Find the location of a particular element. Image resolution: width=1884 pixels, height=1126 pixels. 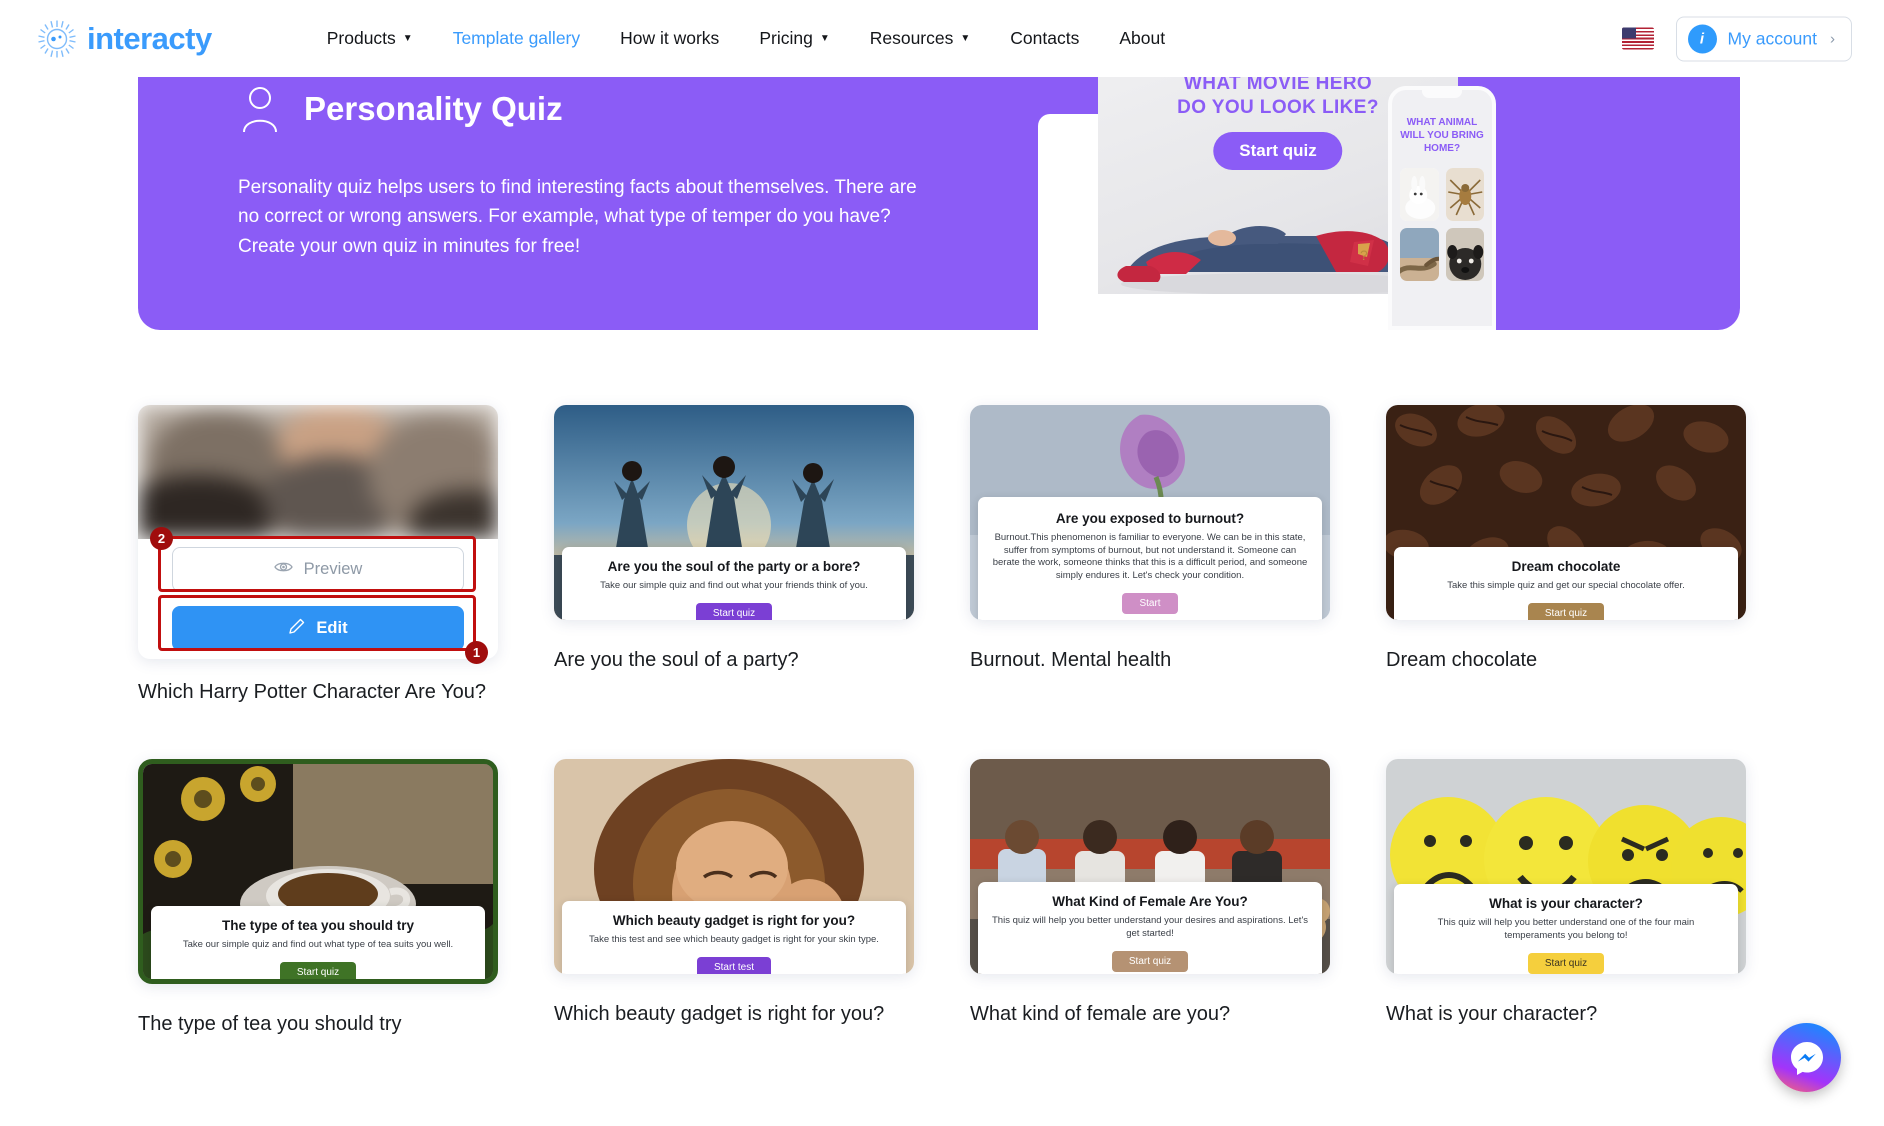

quiz-preview-title: Are you the soul of the party or a bore? is located at coordinates (734, 567).